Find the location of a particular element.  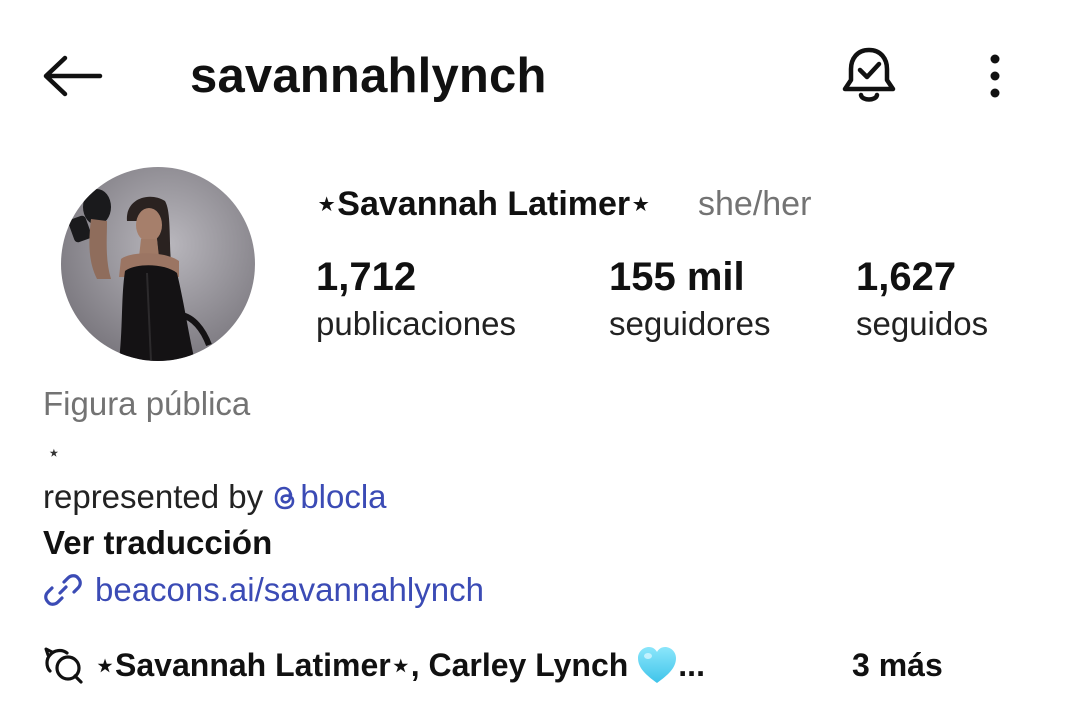

bio-represented-prefix: represented by is located at coordinates (158, 496).